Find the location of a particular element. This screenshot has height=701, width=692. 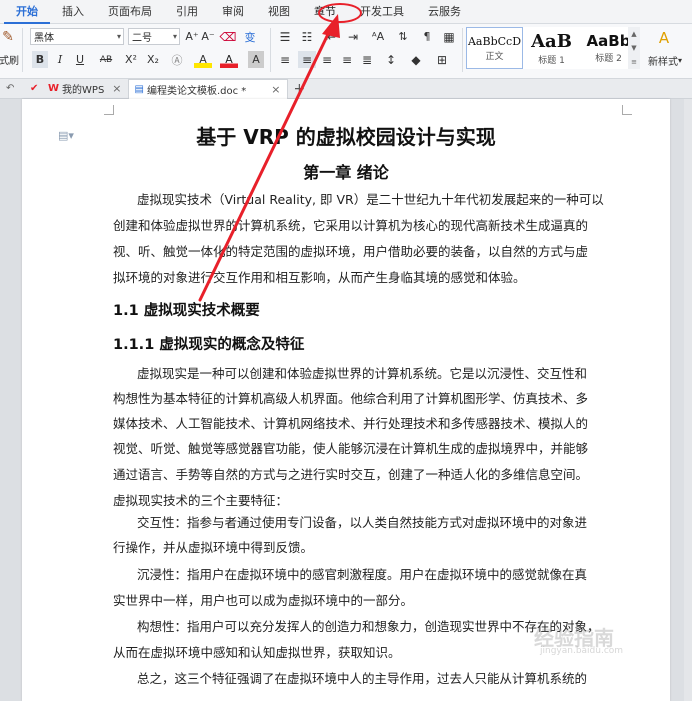

tab-references: 引用 is located at coordinates (187, 12).